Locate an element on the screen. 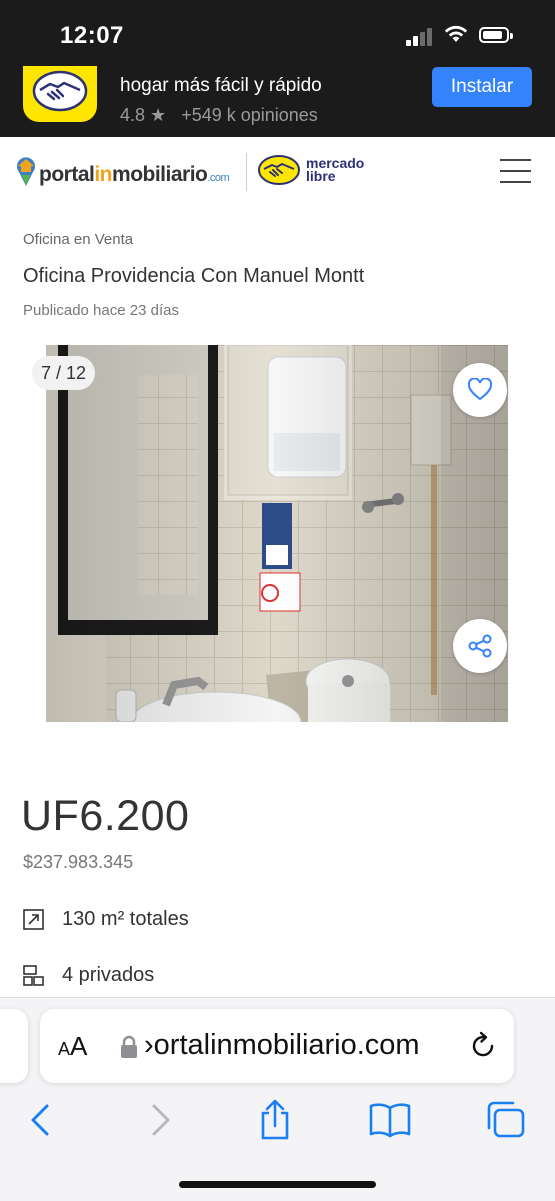 The height and width of the screenshot is (1201, 555). feature-label: 4 privados is located at coordinates (108, 974).